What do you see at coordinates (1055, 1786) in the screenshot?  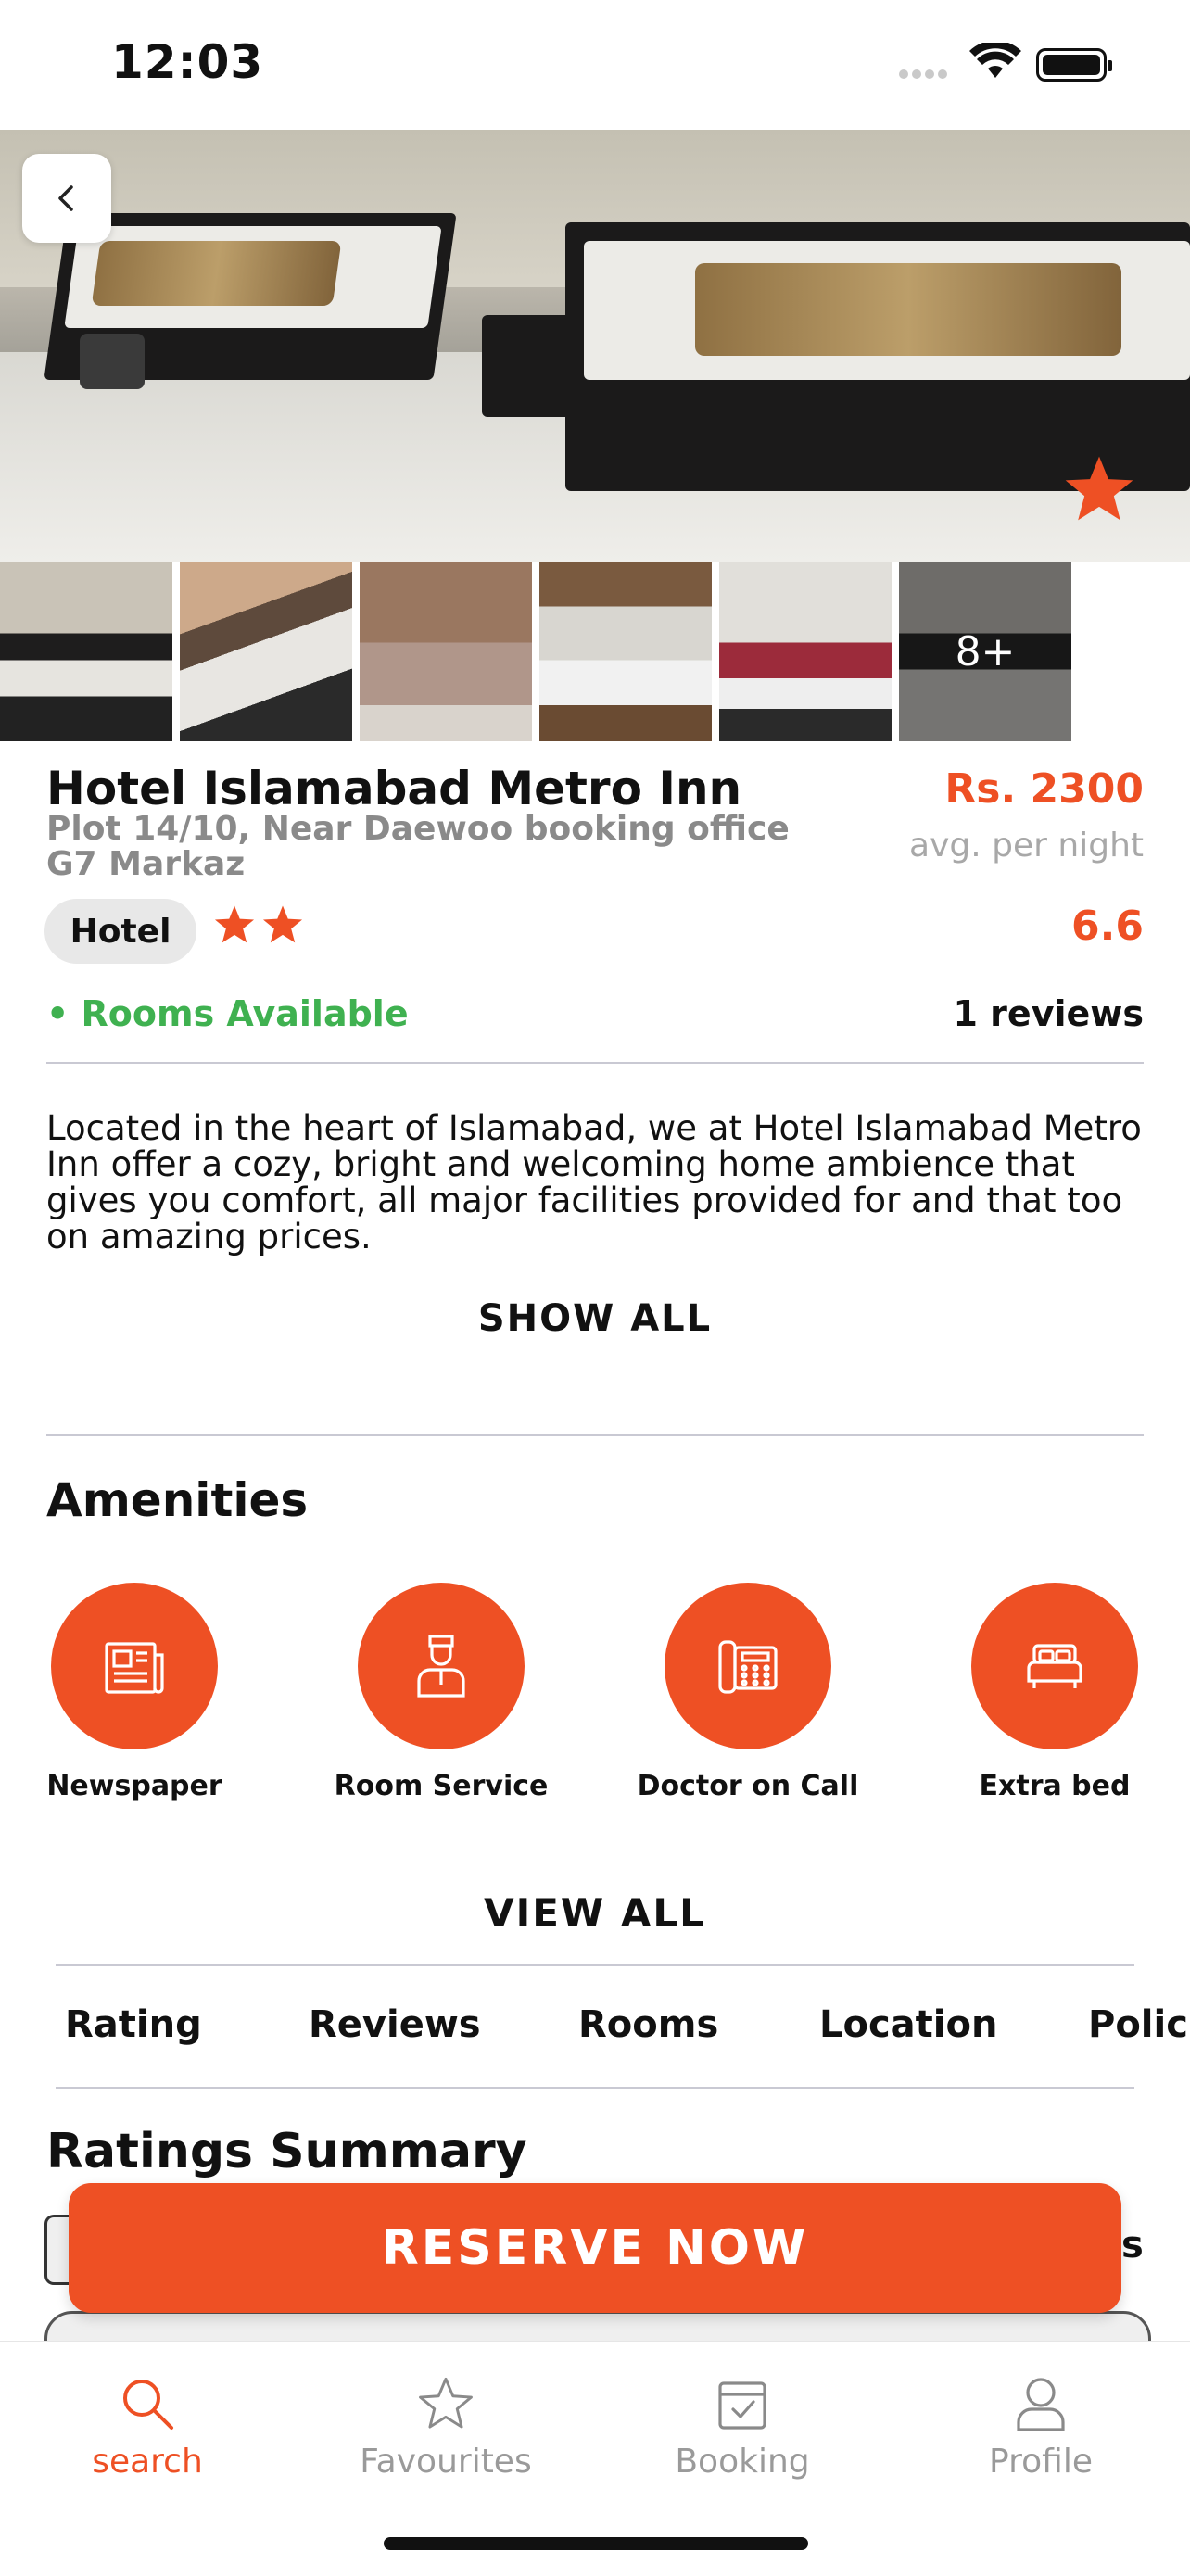 I see `amenity-label: Extra bed` at bounding box center [1055, 1786].